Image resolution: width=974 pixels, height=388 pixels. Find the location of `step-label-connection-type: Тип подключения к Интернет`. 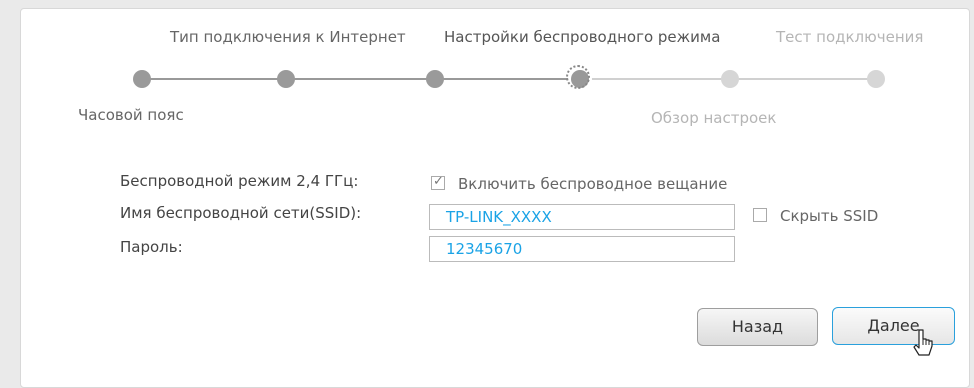

step-label-connection-type: Тип подключения к Интернет is located at coordinates (288, 37).